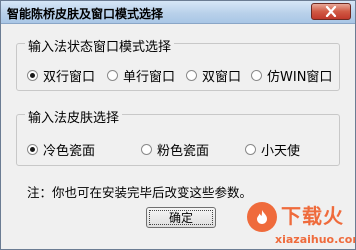  What do you see at coordinates (85, 14) in the screenshot?
I see `window-title: 智能陈桥皮肤及窗口模式选择` at bounding box center [85, 14].